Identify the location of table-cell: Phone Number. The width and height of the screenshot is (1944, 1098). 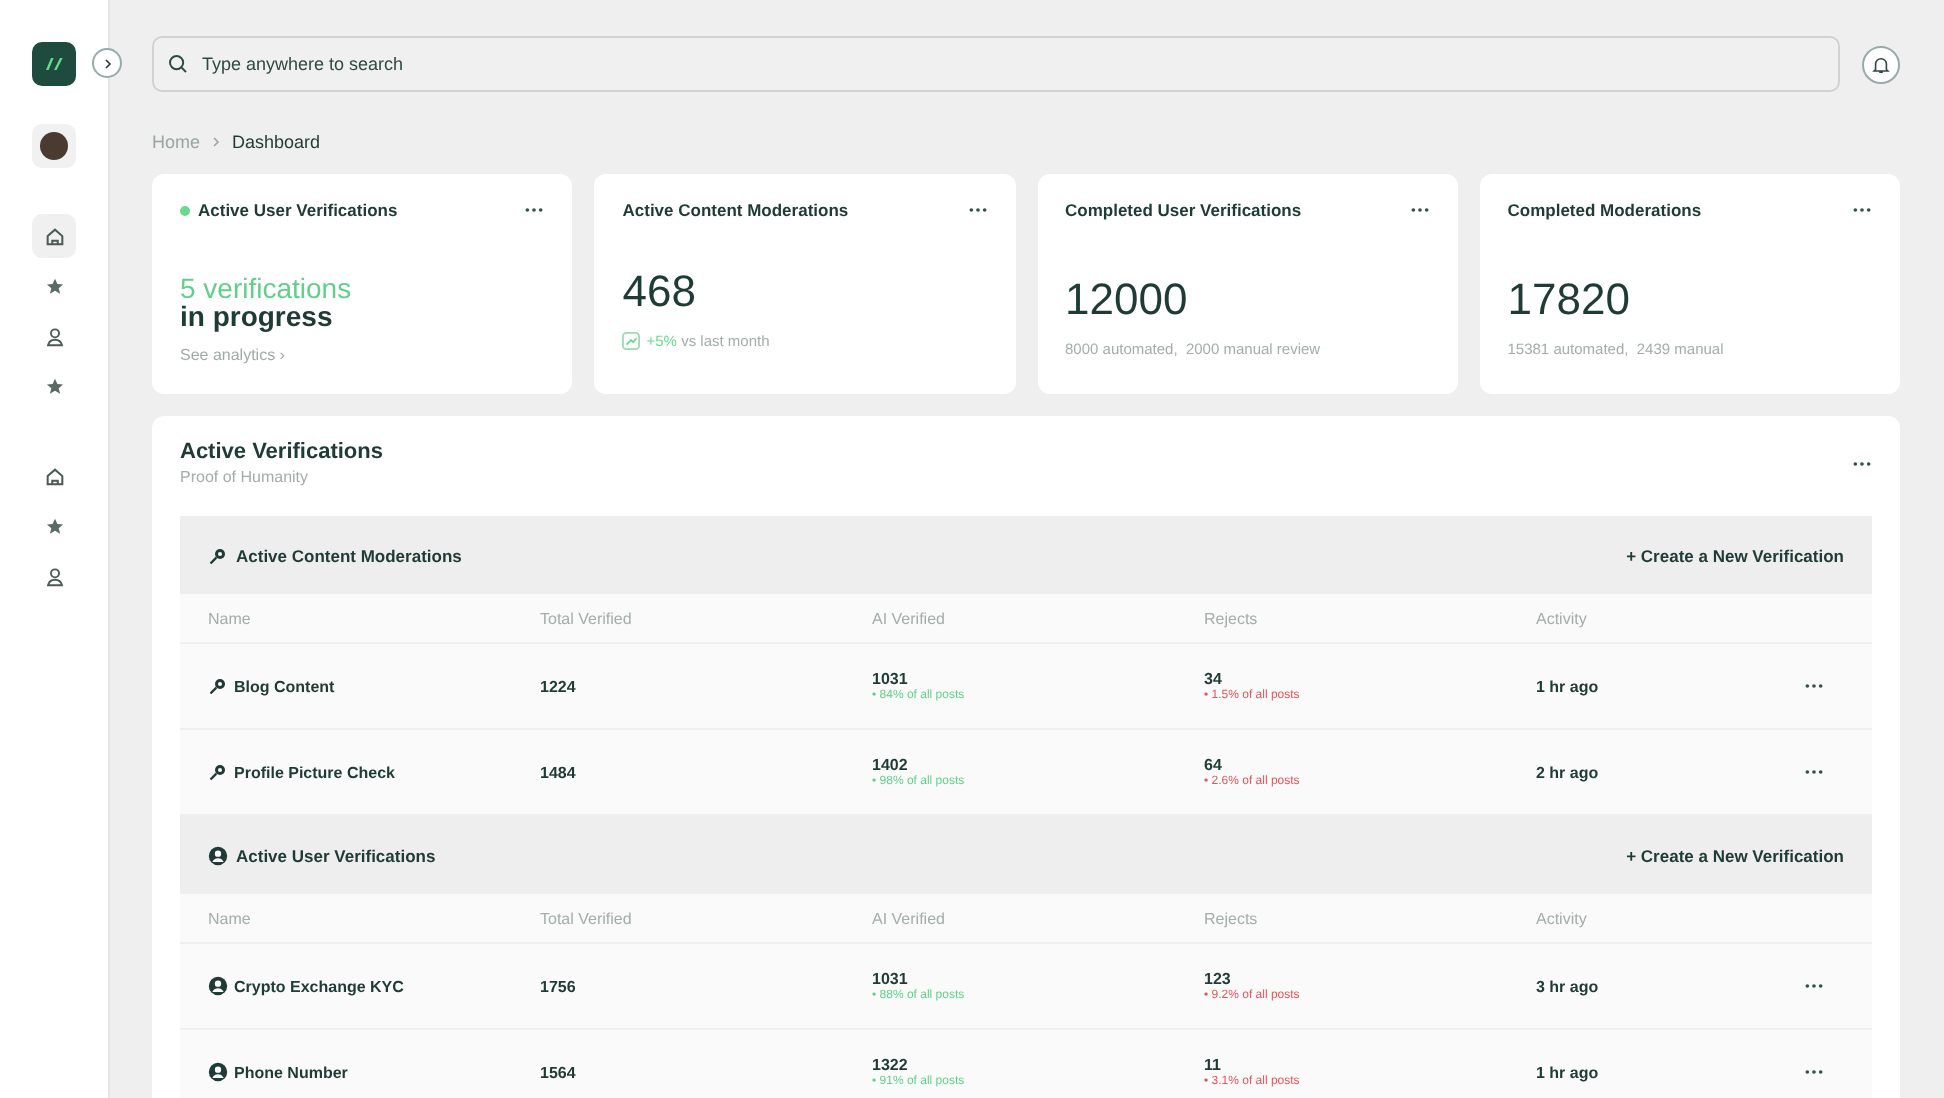
(291, 1072).